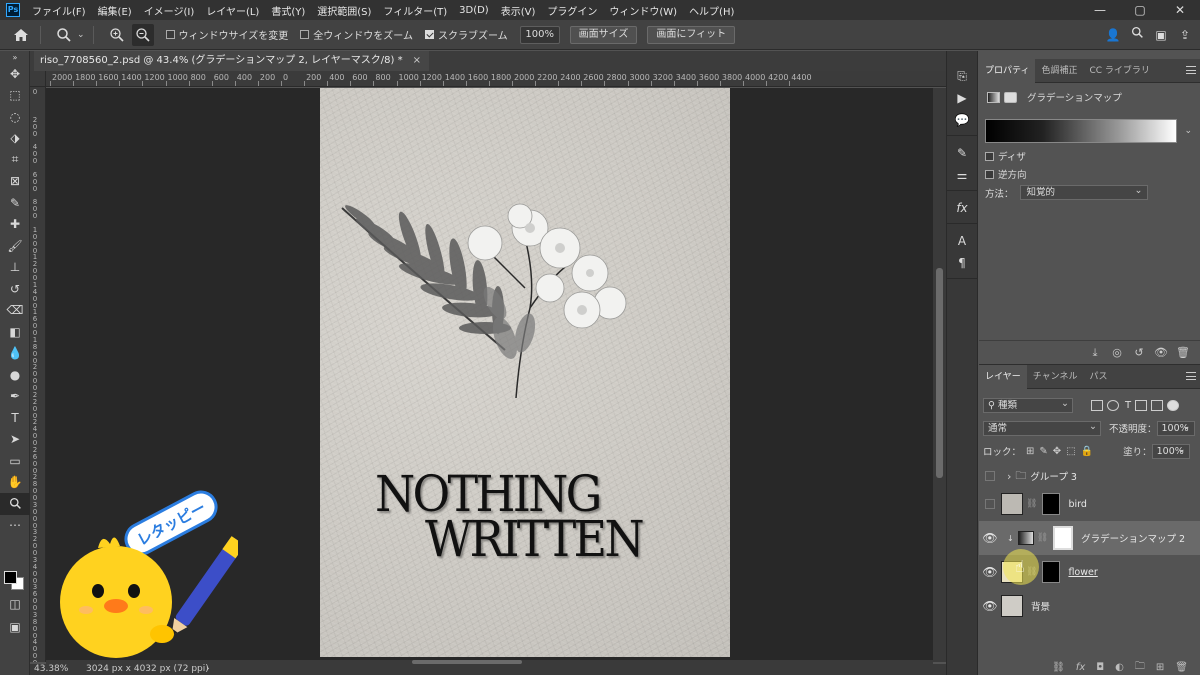 This screenshot has width=1200, height=675. Describe the element at coordinates (691, 34) in the screenshot. I see `fill-screen-button: 画面にフィット` at that location.